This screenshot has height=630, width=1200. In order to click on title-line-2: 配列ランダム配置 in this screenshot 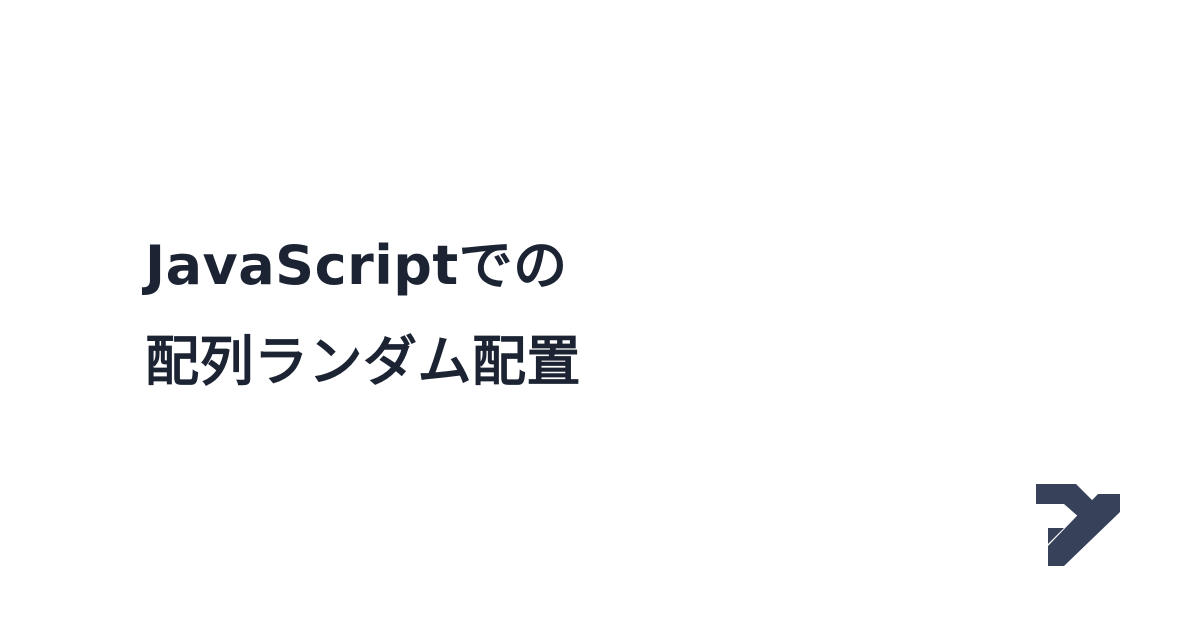, I will do `click(363, 361)`.